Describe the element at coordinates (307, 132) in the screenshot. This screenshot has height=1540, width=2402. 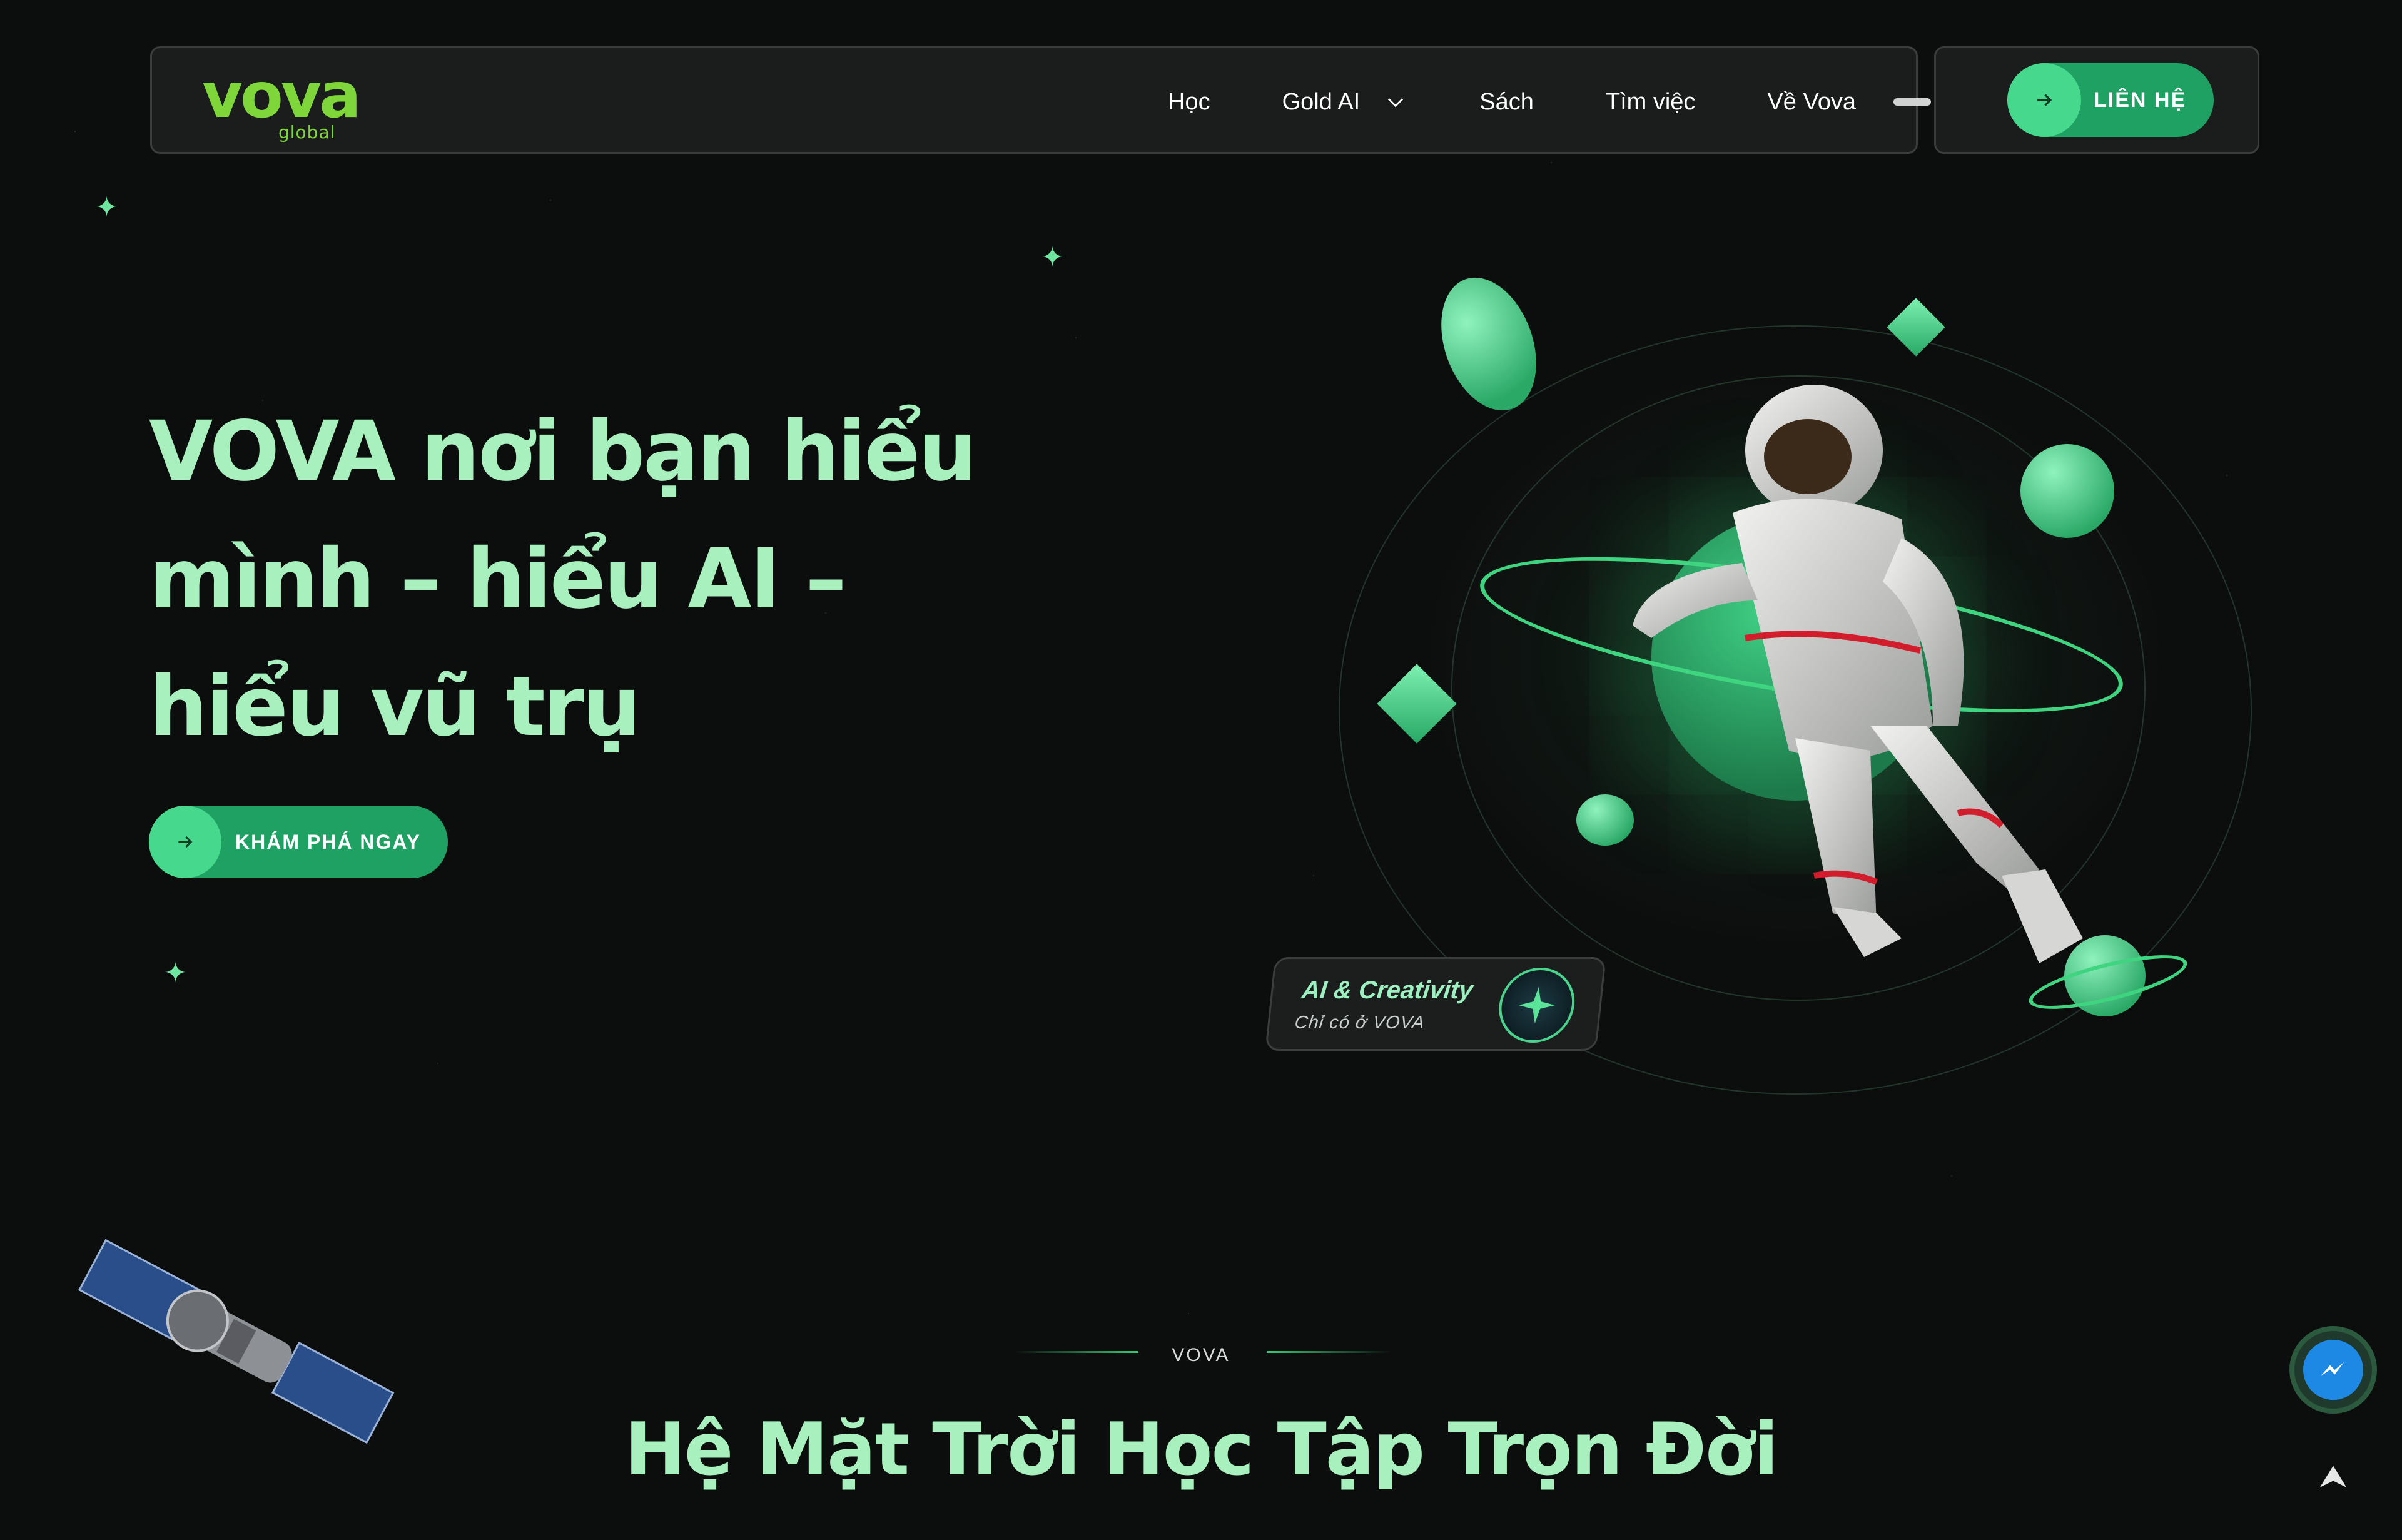
I see `logo-subtitle: global` at that location.